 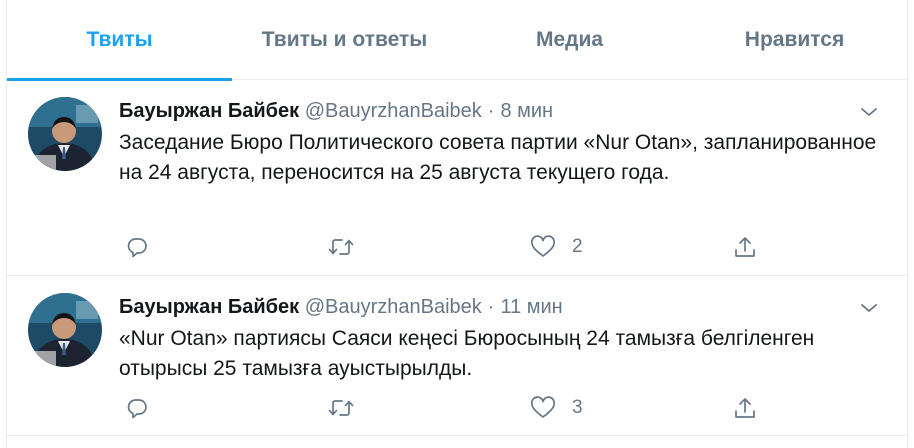 I want to click on tweet-timestamp: 8 мин, so click(x=526, y=111).